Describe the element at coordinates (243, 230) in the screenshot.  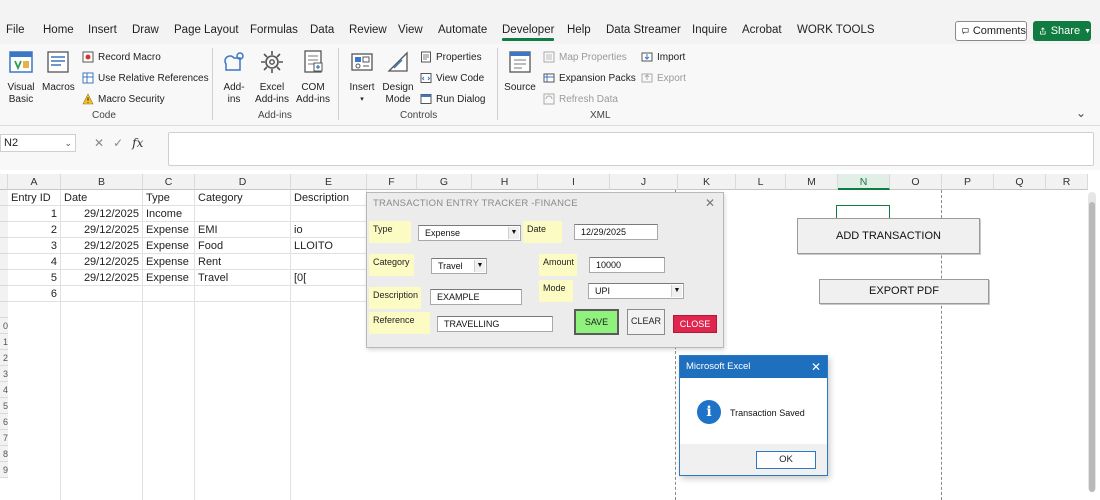
I see `table-cell: EMI` at that location.